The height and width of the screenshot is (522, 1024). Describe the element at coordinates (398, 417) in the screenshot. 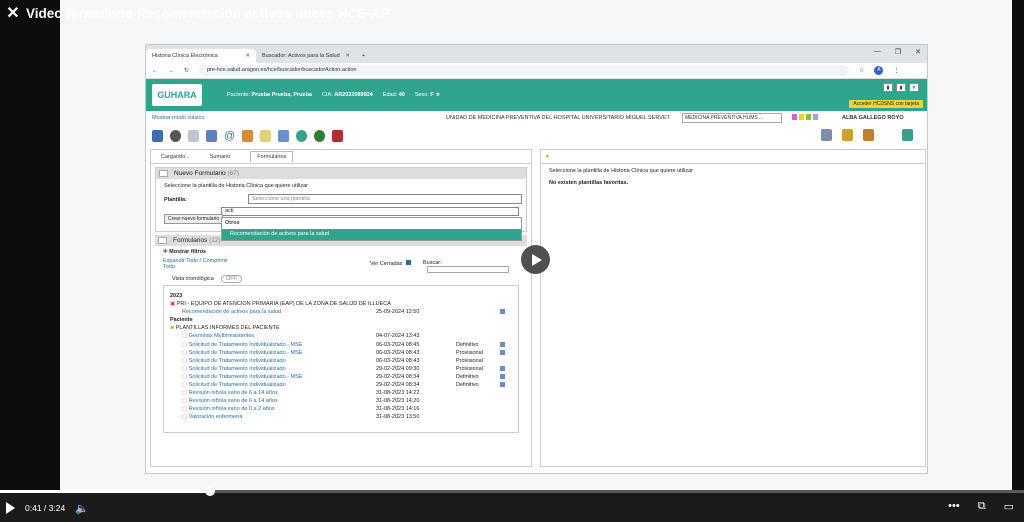

I see `tree-row-date: 31-08-2023 13:50` at that location.